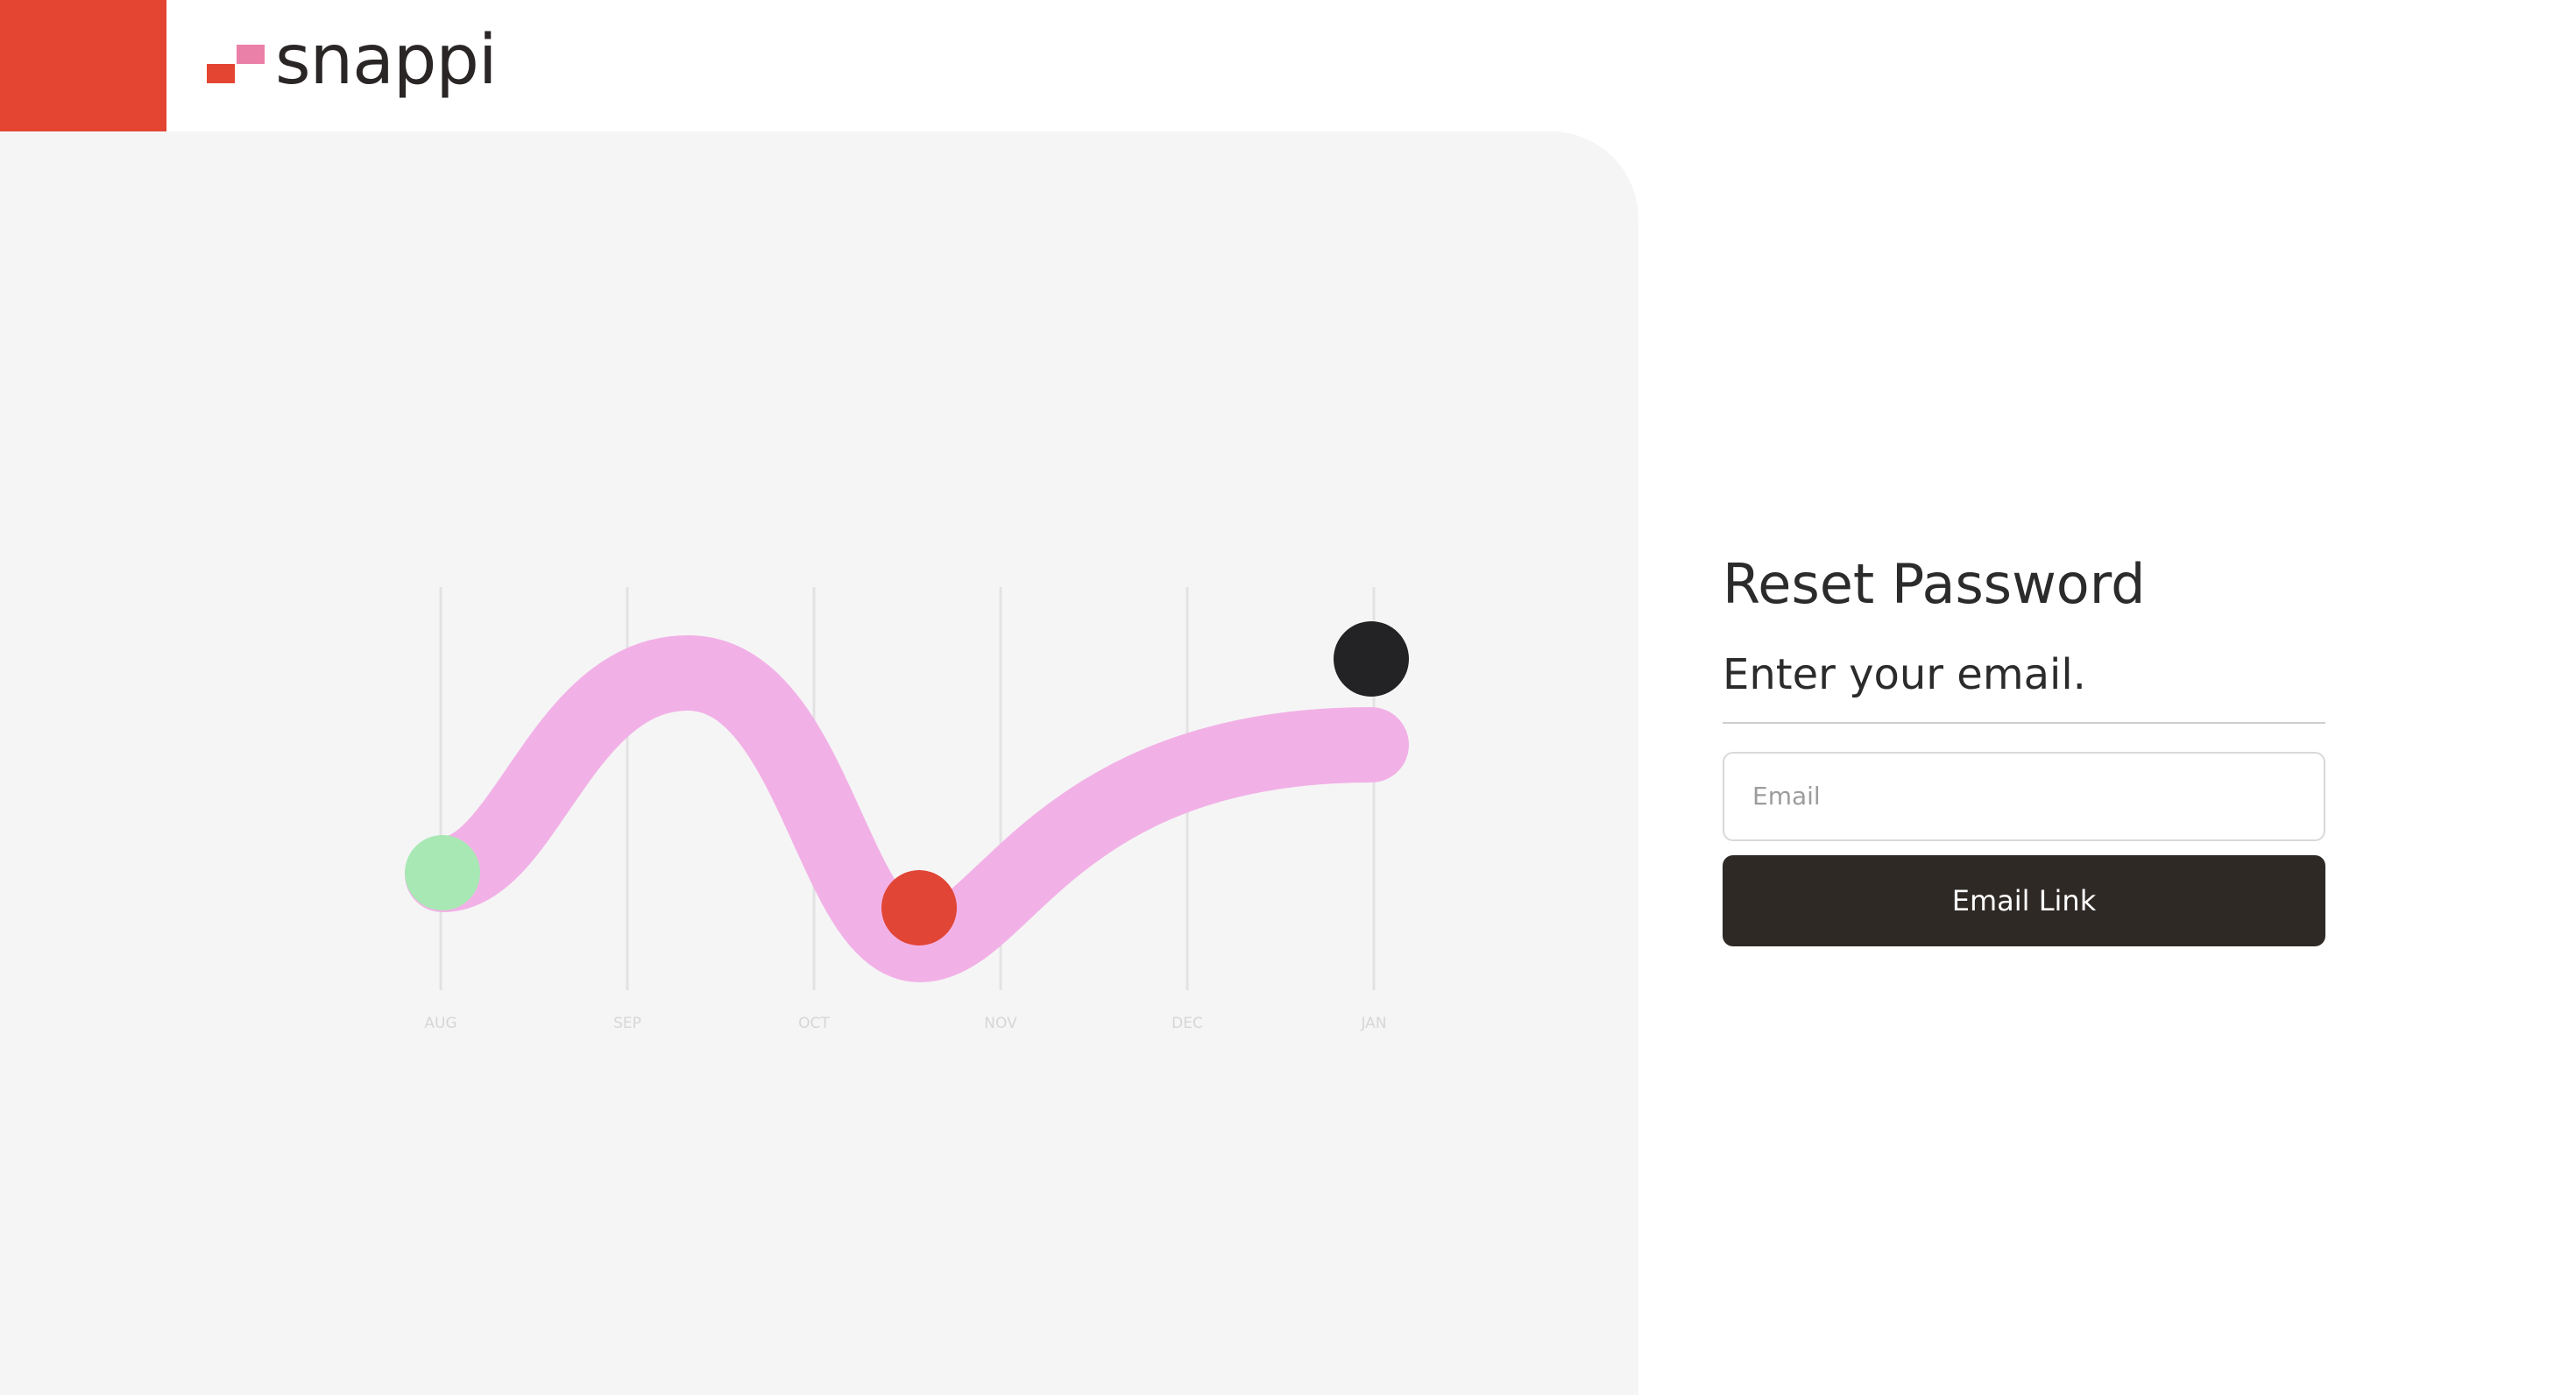 This screenshot has width=2576, height=1395. Describe the element at coordinates (1373, 1023) in the screenshot. I see `month-label-jan: JAN` at that location.